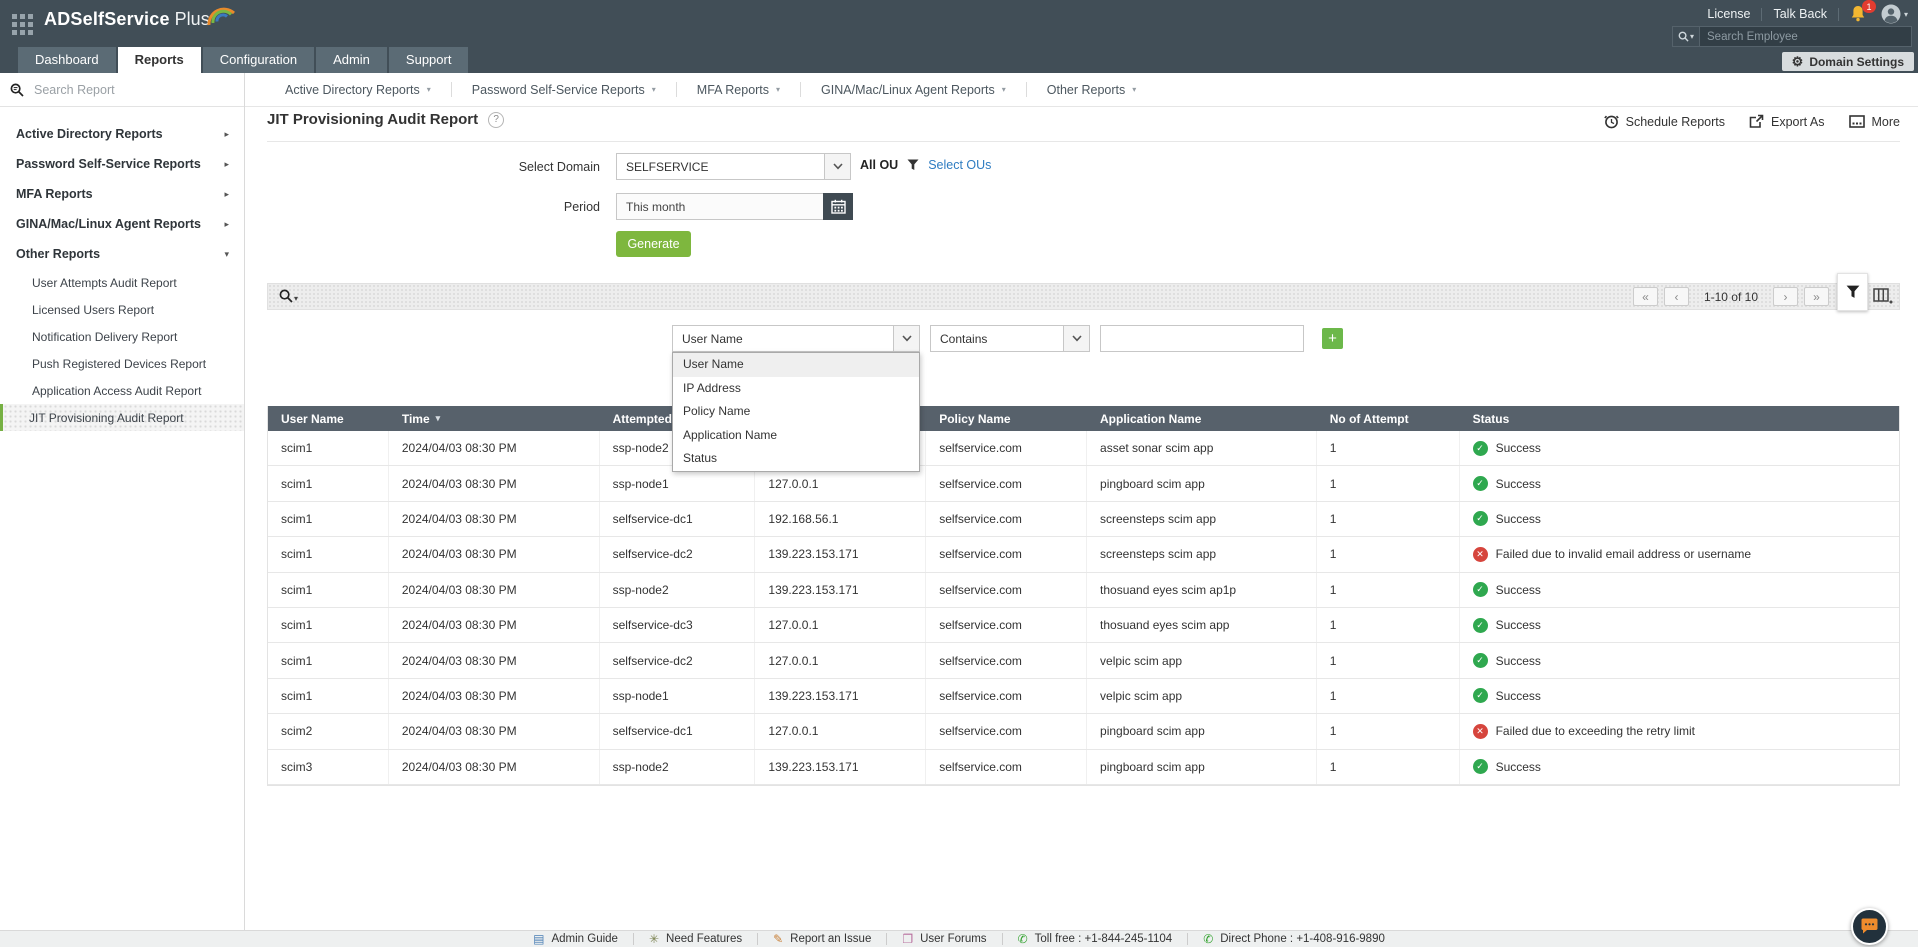  Describe the element at coordinates (351, 60) in the screenshot. I see `tab-admin: Admin` at that location.